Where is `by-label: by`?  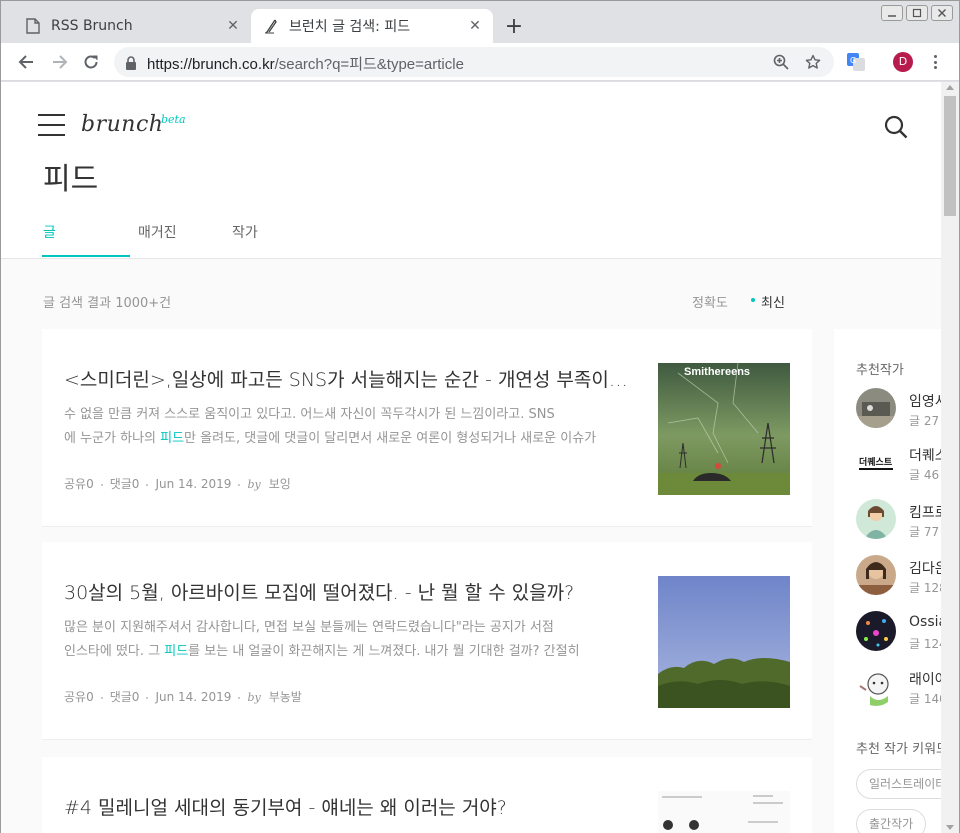
by-label: by is located at coordinates (254, 484).